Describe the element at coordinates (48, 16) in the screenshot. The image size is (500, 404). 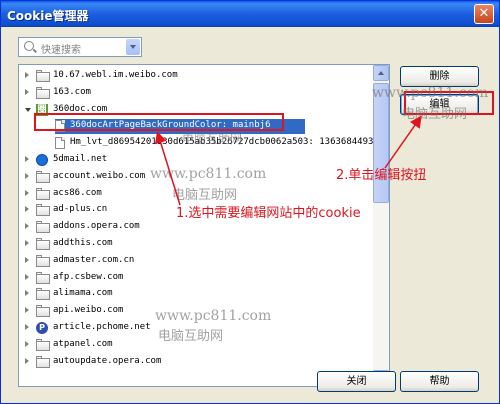
I see `window-title: Cookie管理器` at that location.